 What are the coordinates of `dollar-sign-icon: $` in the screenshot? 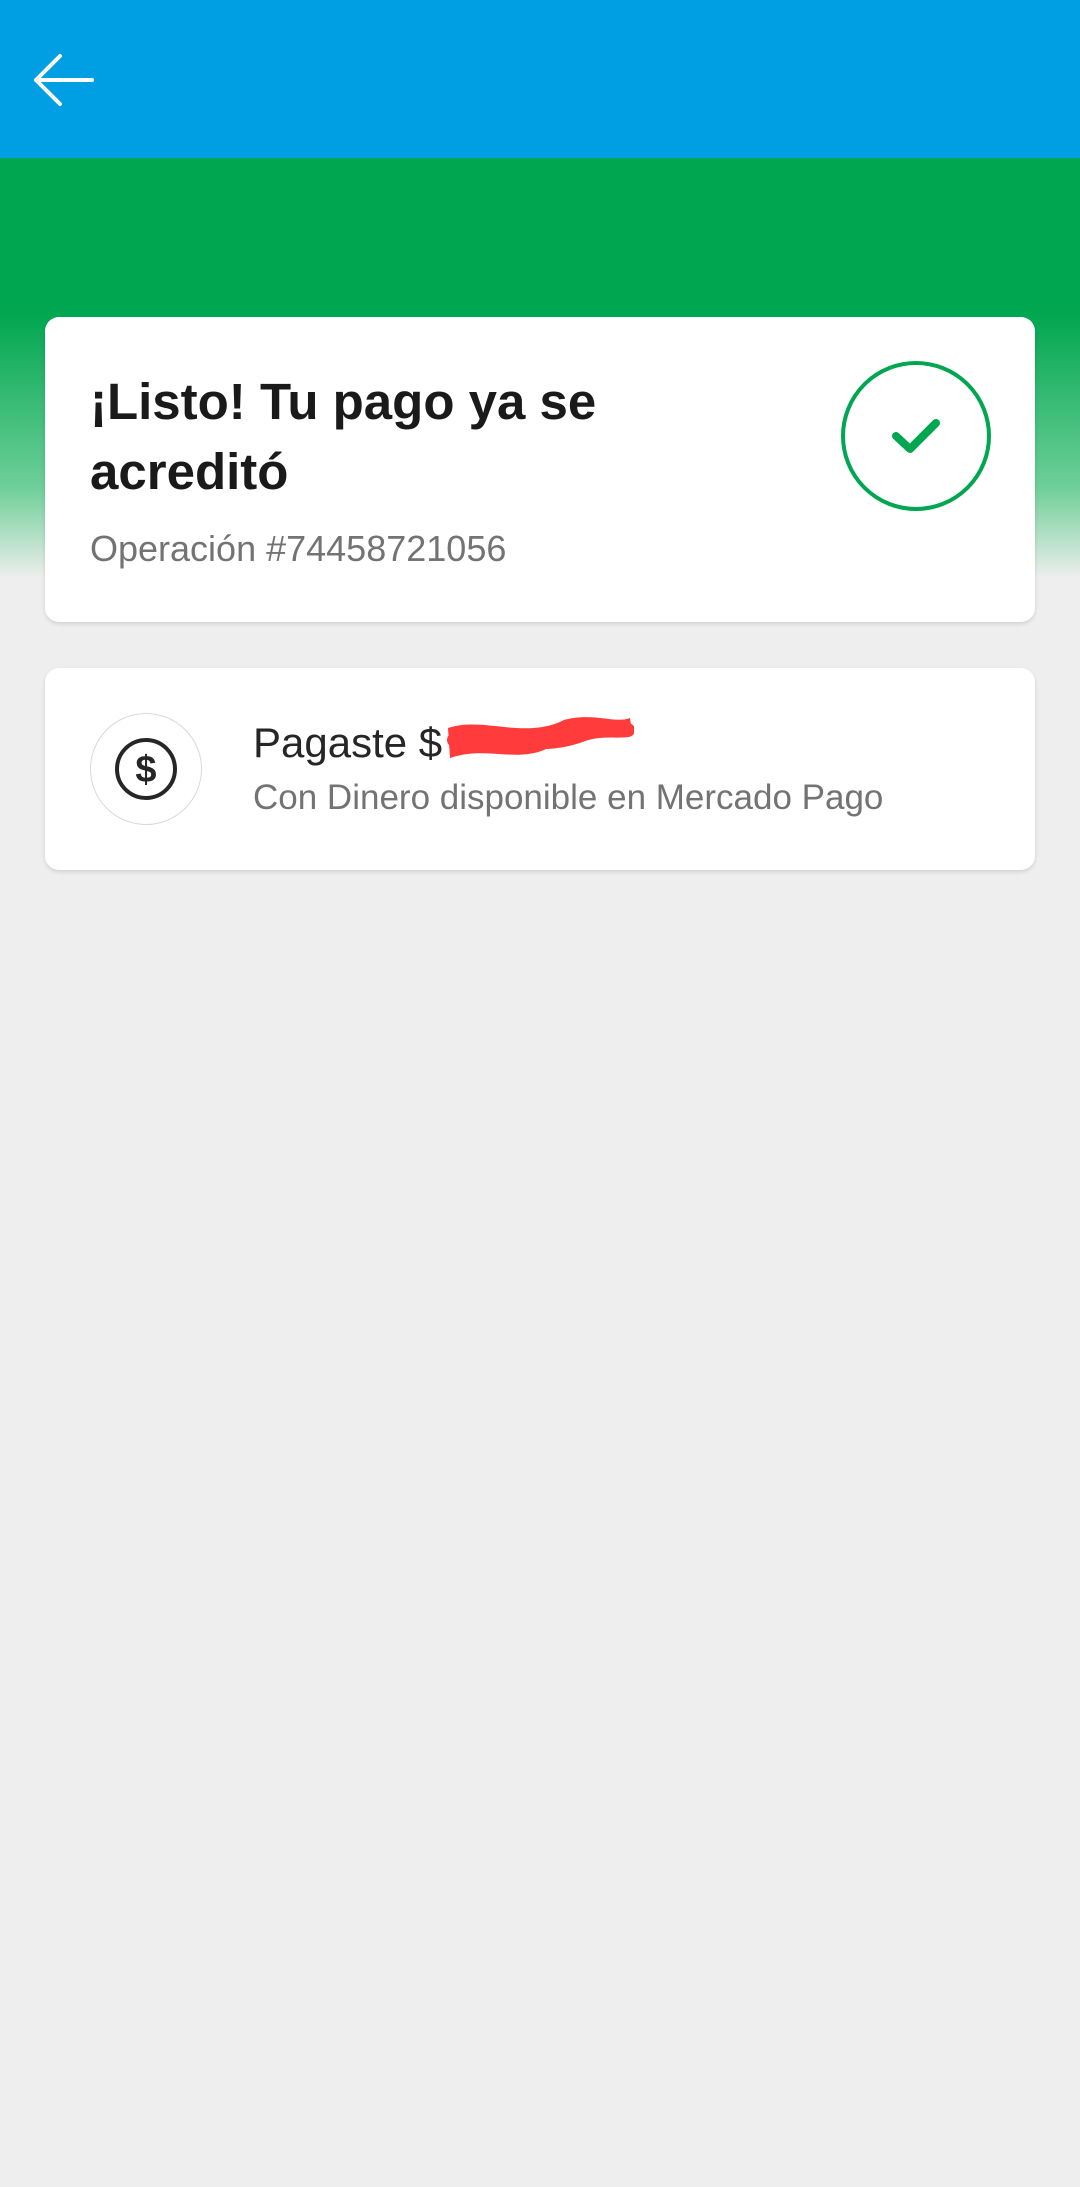 It's located at (146, 769).